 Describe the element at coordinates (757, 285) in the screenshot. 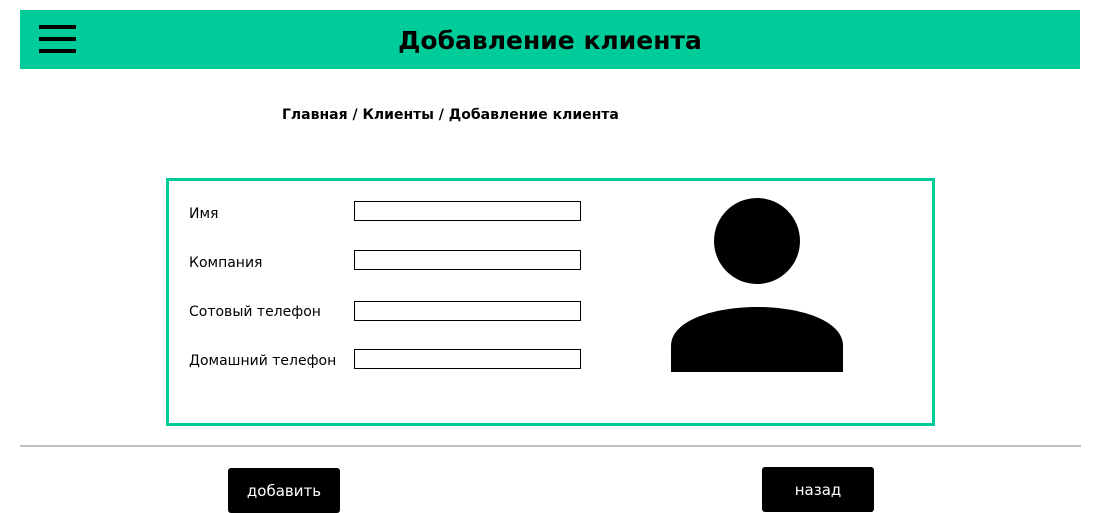

I see `user-avatar-icon` at that location.